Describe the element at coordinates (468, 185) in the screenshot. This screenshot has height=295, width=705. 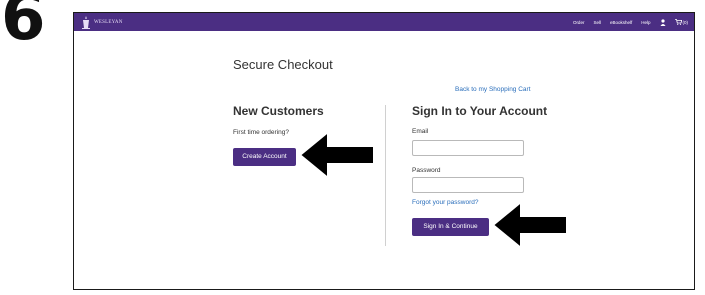
I see `password-field` at that location.